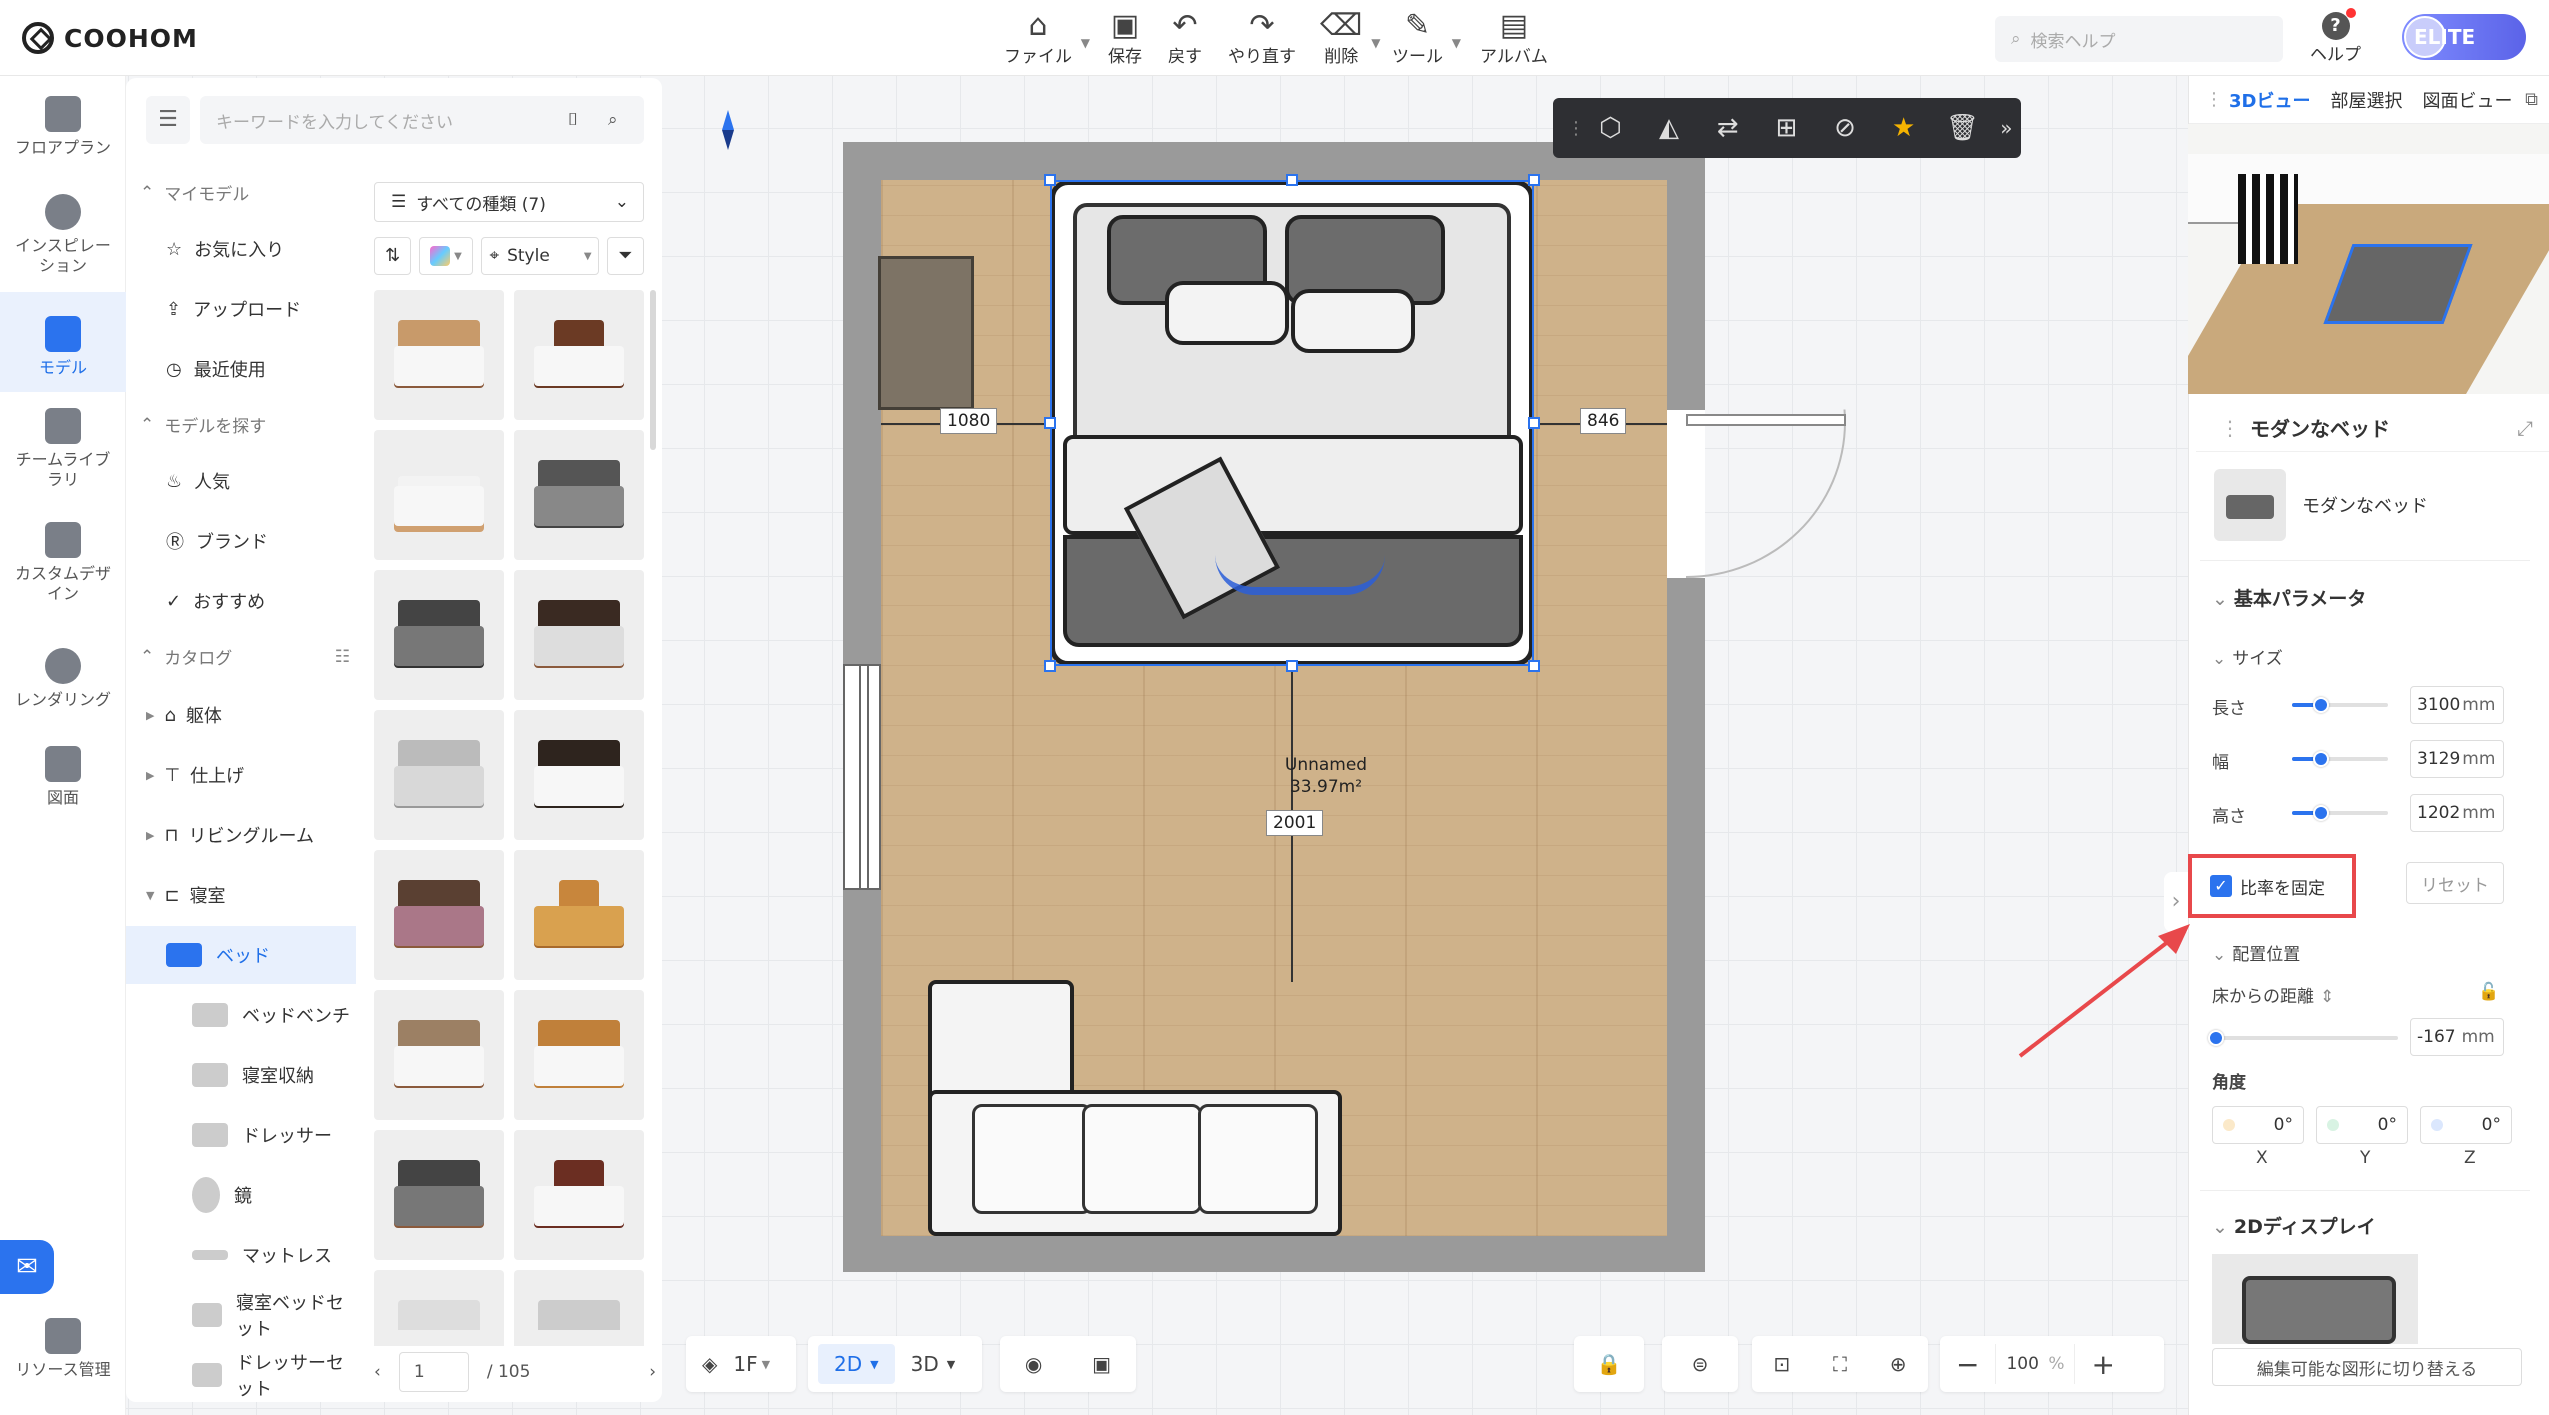 This screenshot has height=1415, width=2549. Describe the element at coordinates (1840, 1364) in the screenshot. I see `fit-view-icon: ⛶` at that location.